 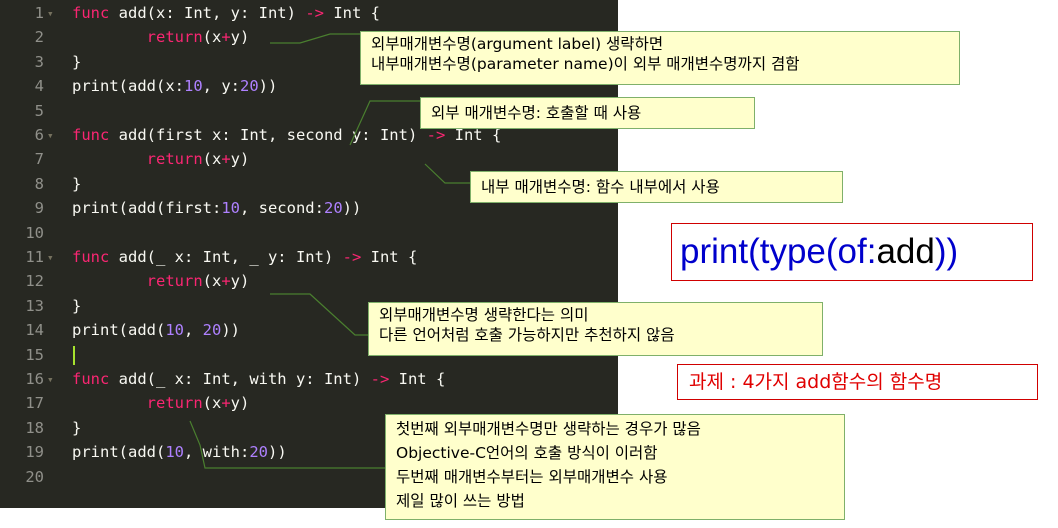 What do you see at coordinates (179, 452) in the screenshot?
I see `code-text: print(add(10, with:20))` at bounding box center [179, 452].